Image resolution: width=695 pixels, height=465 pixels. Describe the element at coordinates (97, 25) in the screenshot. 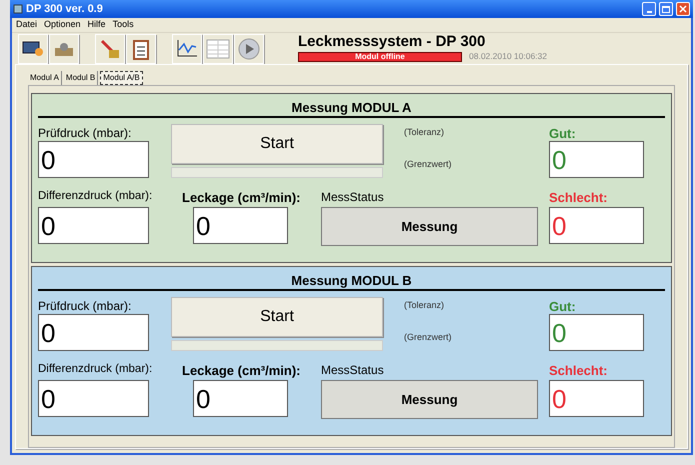

I see `menu-item: Hilfe` at that location.